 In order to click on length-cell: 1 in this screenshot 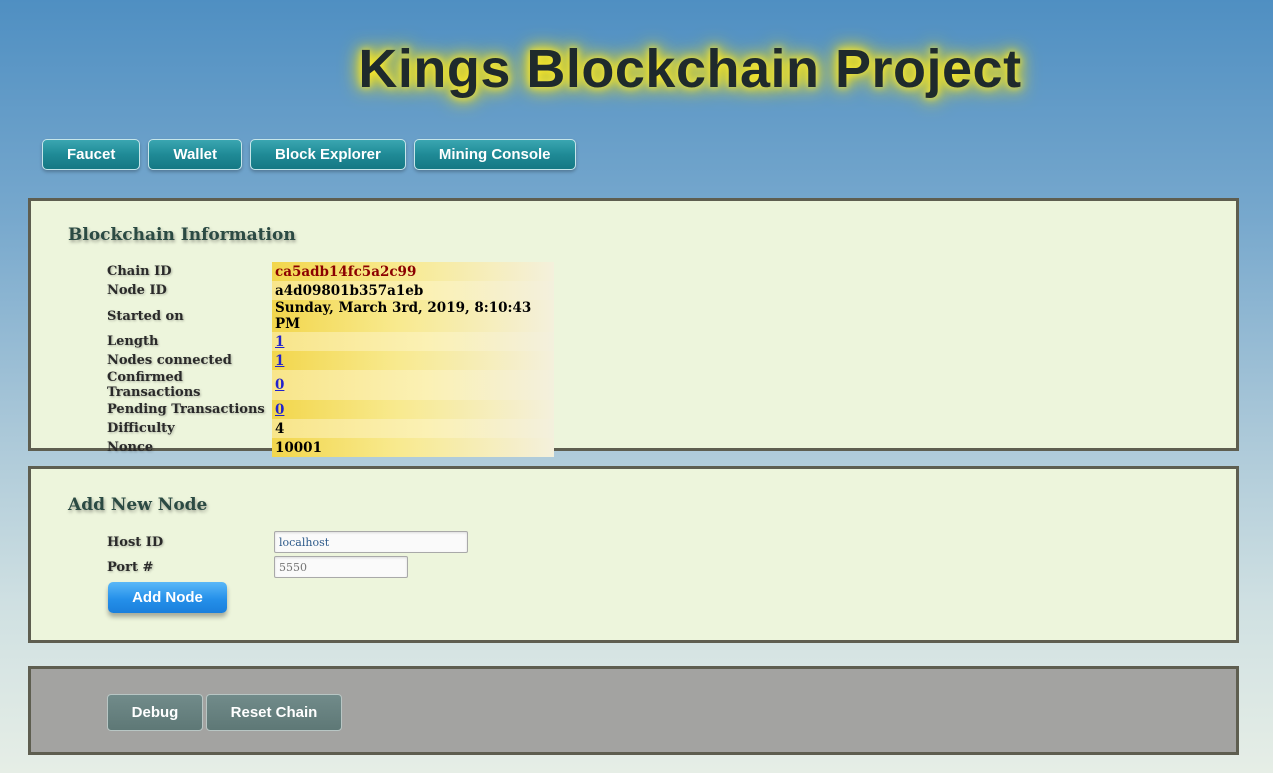, I will do `click(413, 341)`.